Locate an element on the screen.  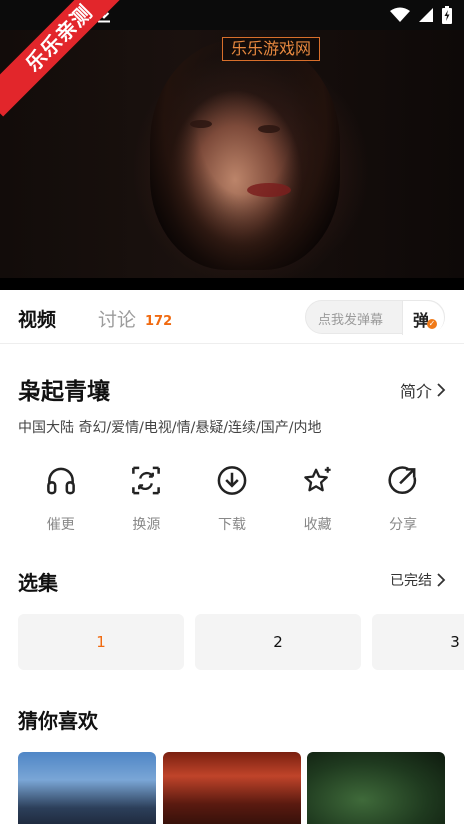
tab-discussion: 讨论 is located at coordinates (117, 318).